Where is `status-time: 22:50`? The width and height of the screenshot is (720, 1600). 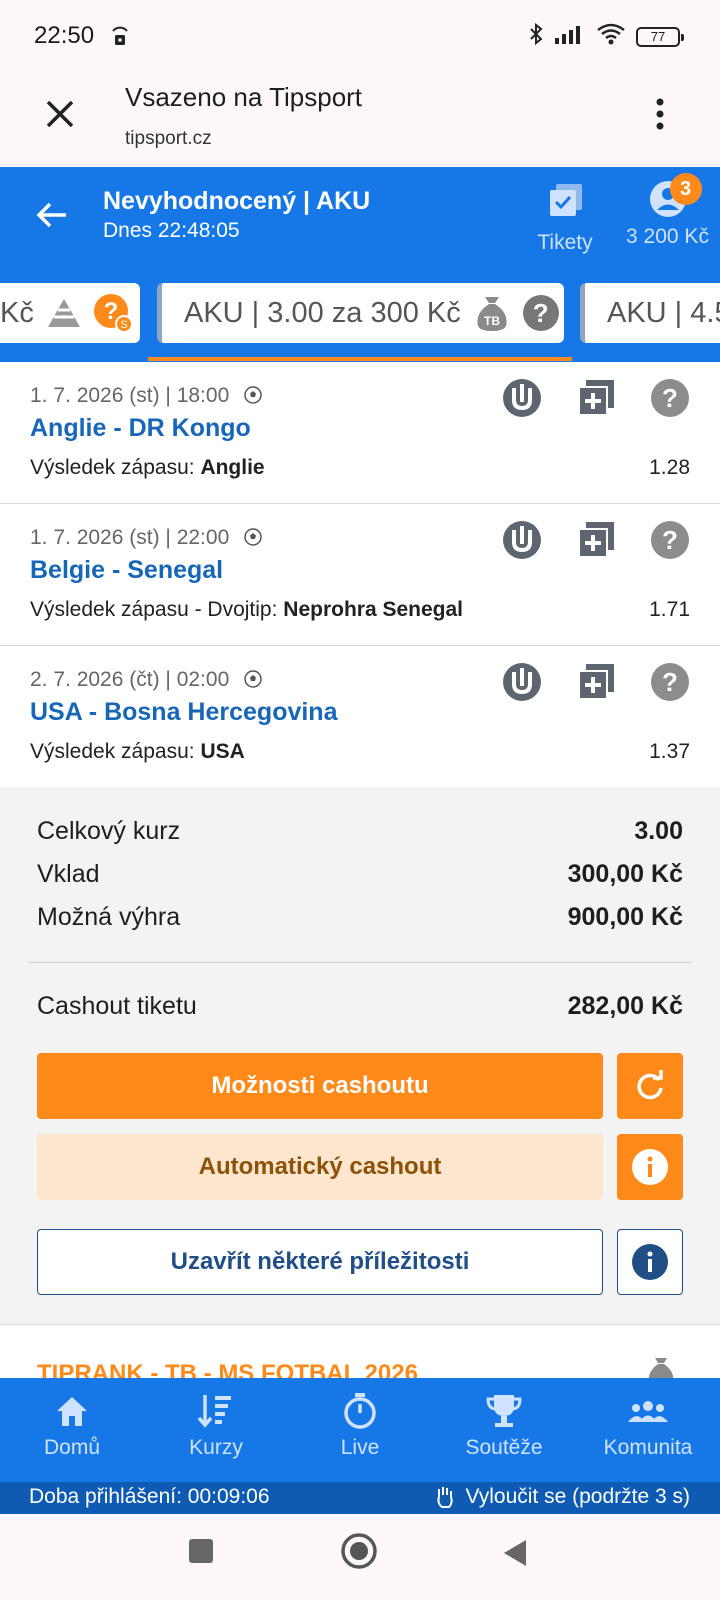 status-time: 22:50 is located at coordinates (64, 35).